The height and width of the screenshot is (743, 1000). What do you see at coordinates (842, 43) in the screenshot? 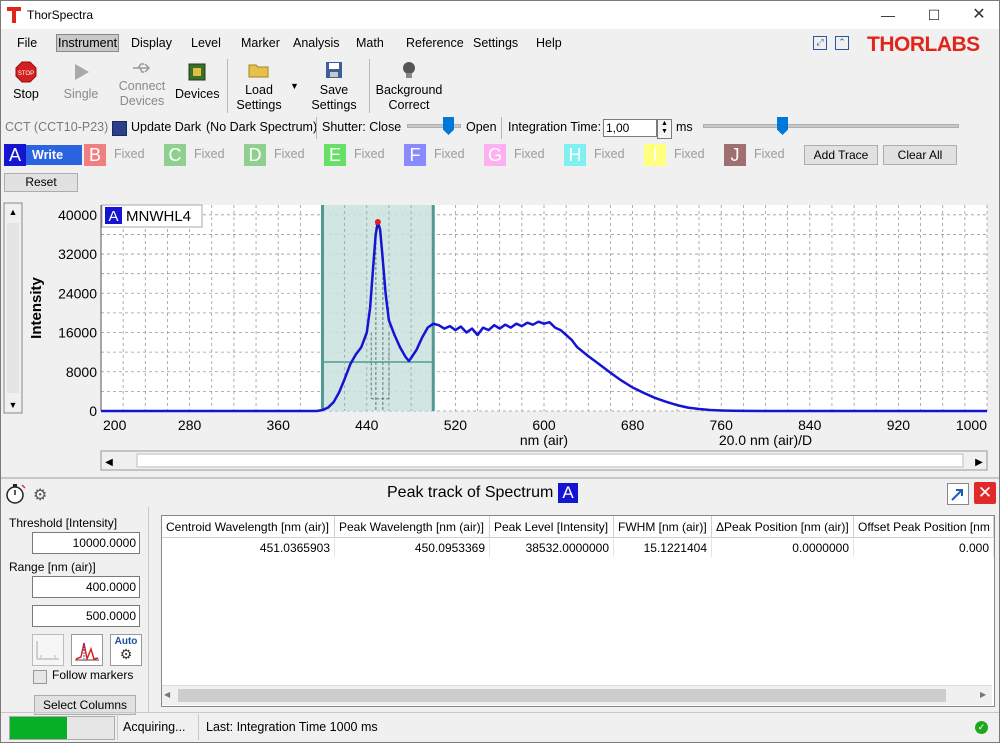
I see `collapse-up-icon: ⌃` at bounding box center [842, 43].